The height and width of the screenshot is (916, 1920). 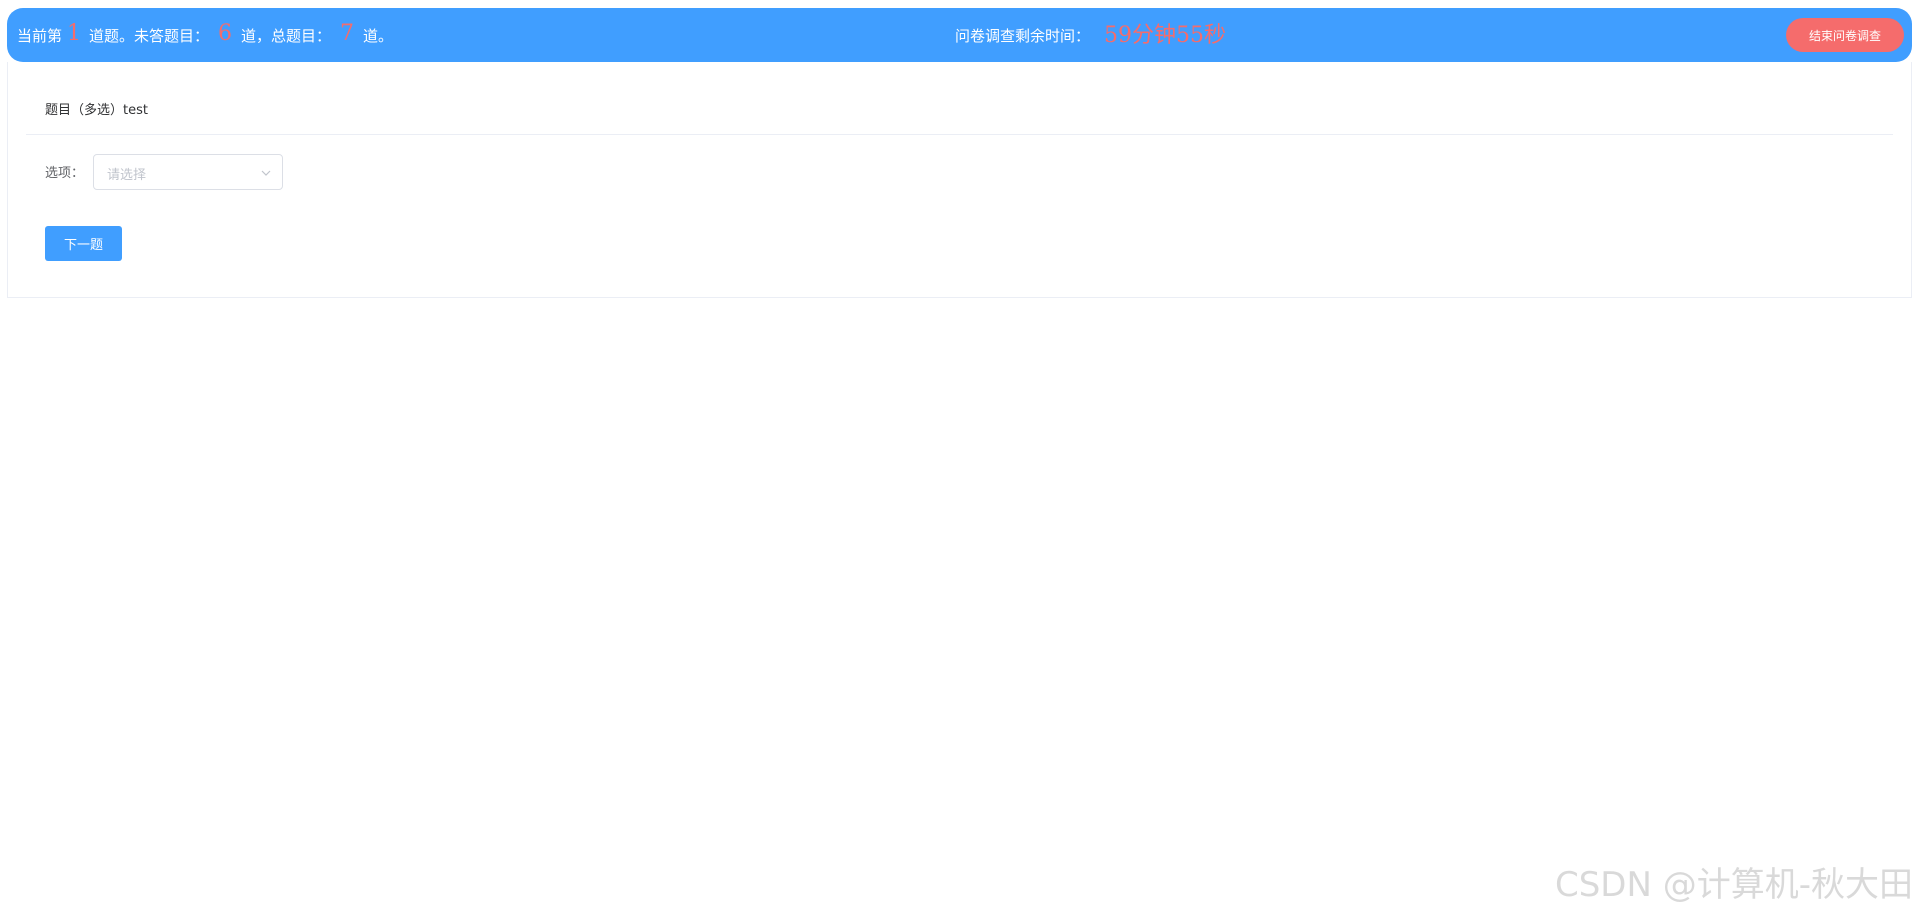 I want to click on select-placeholder: 请选择, so click(x=127, y=175).